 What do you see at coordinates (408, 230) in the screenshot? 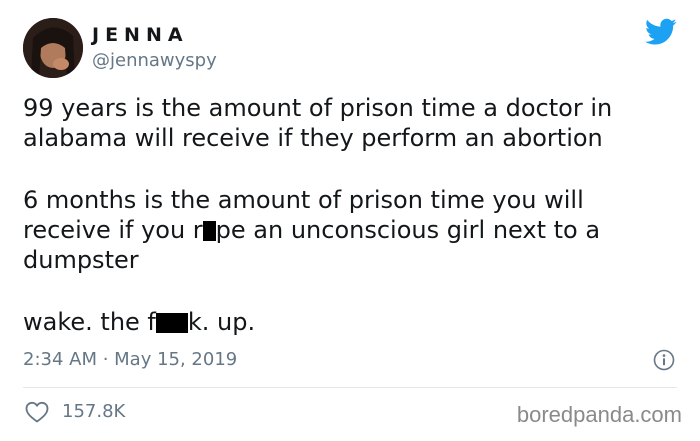
I see `tweet-text-segment: pe an unconscious girl next to a` at bounding box center [408, 230].